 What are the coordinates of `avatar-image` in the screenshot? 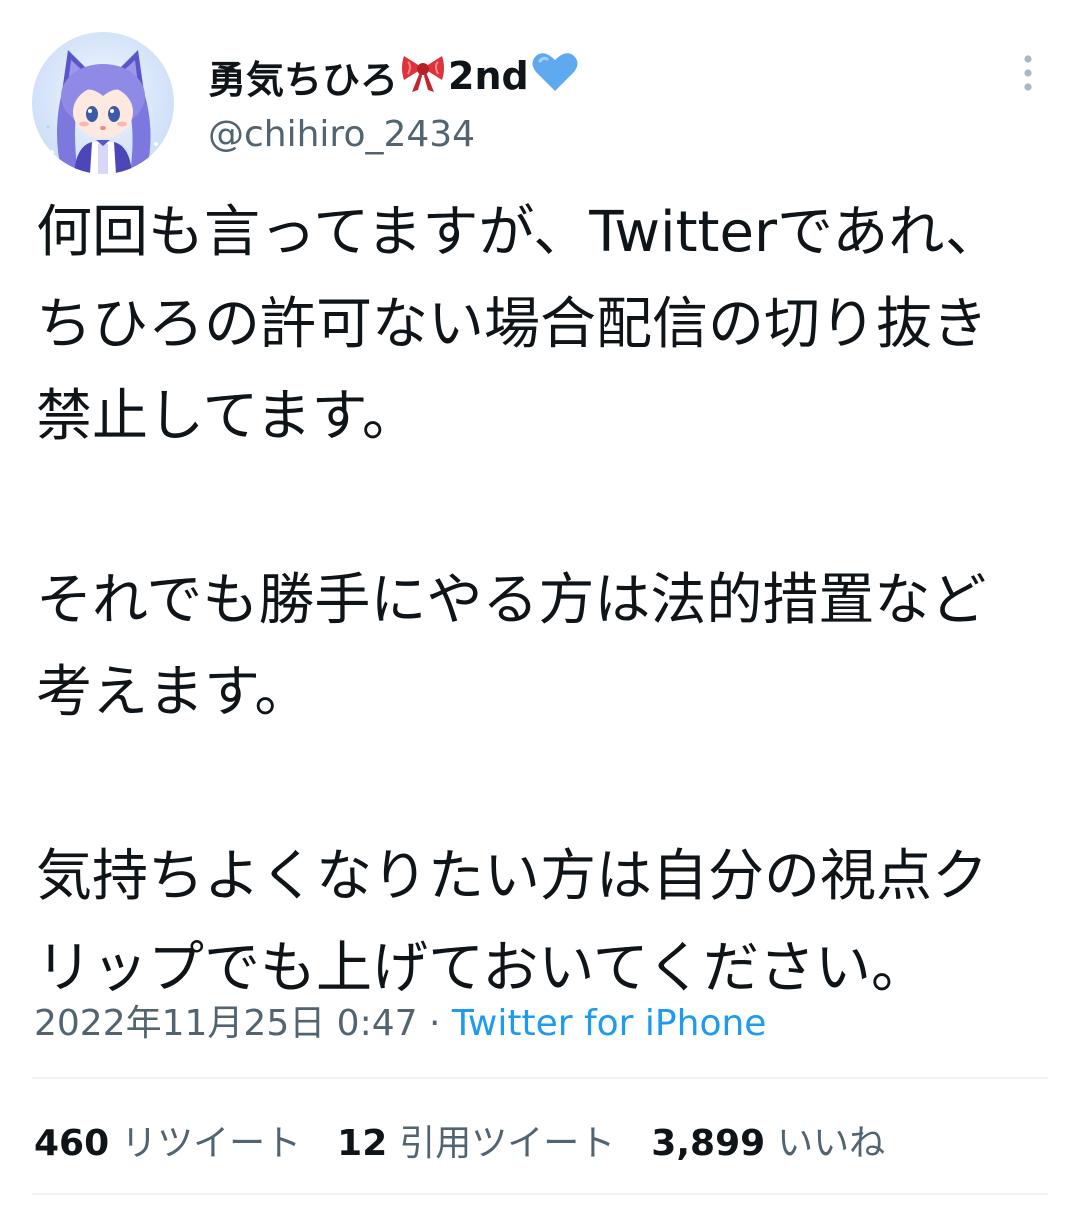 It's located at (103, 103).